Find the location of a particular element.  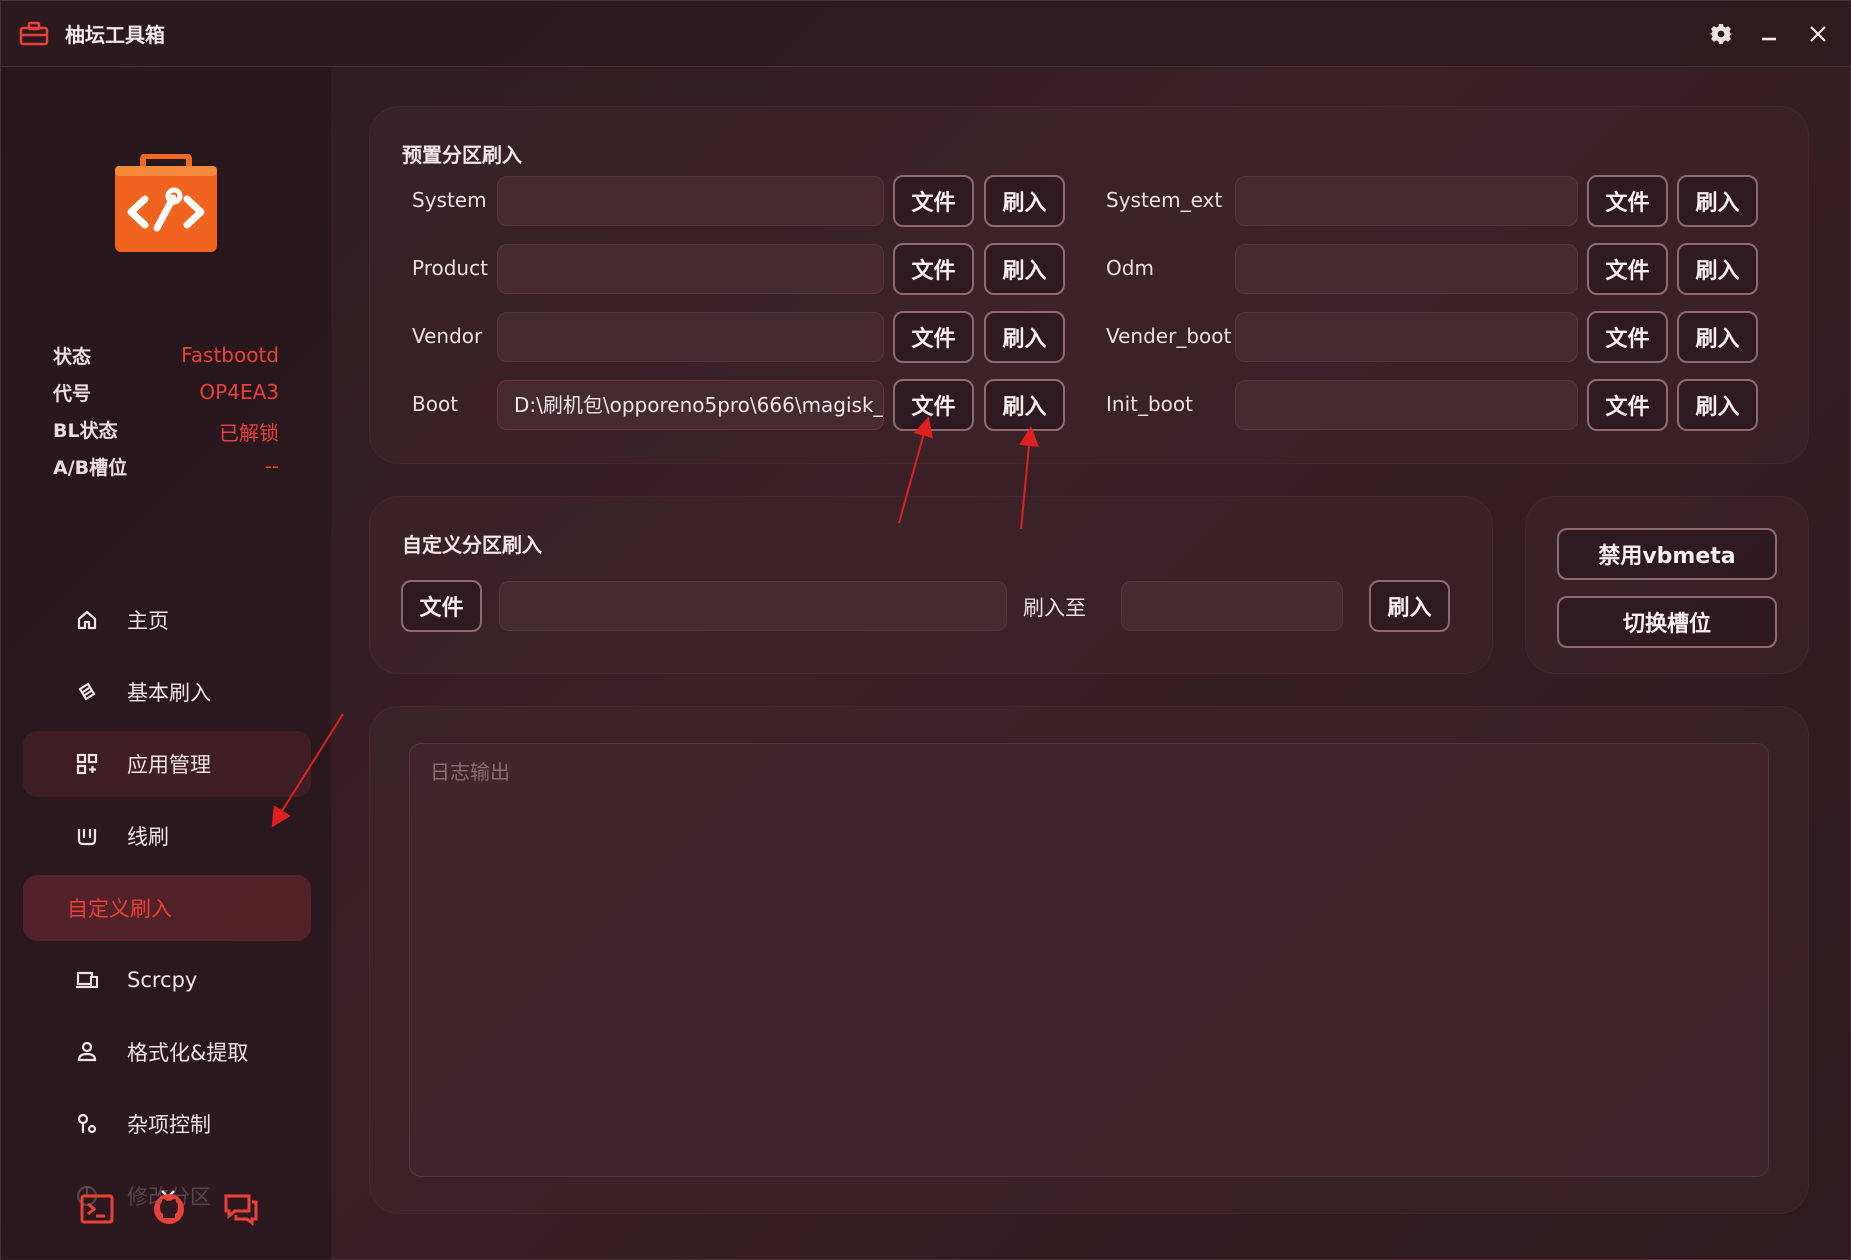

init-boot-file-button: 文件 is located at coordinates (1627, 405).